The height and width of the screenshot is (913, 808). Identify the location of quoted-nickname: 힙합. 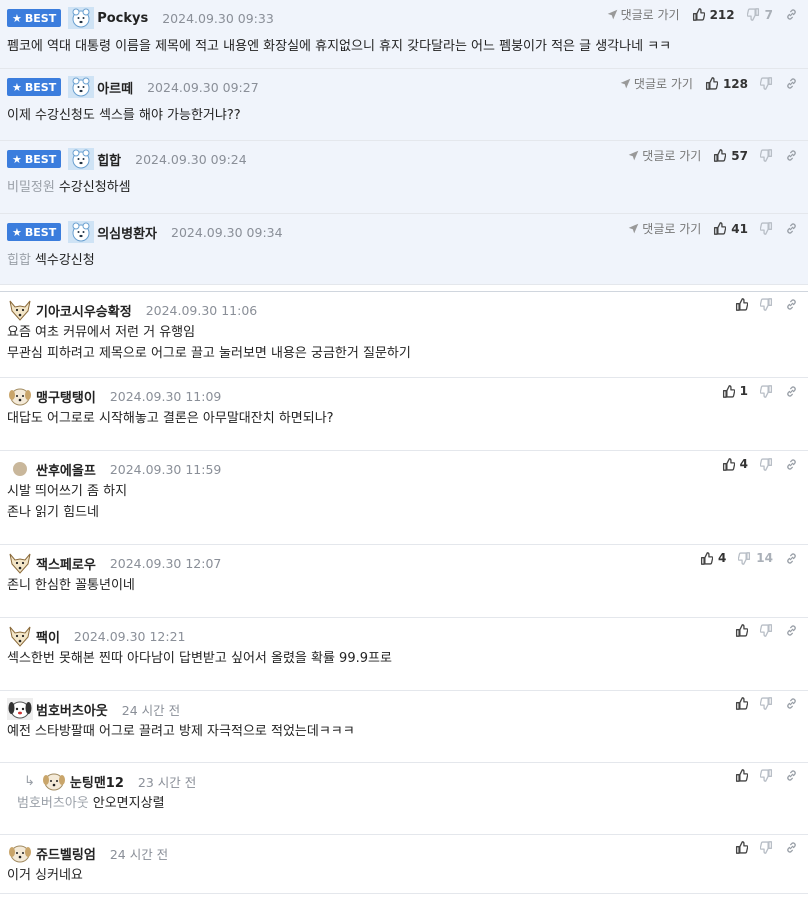
(19, 260).